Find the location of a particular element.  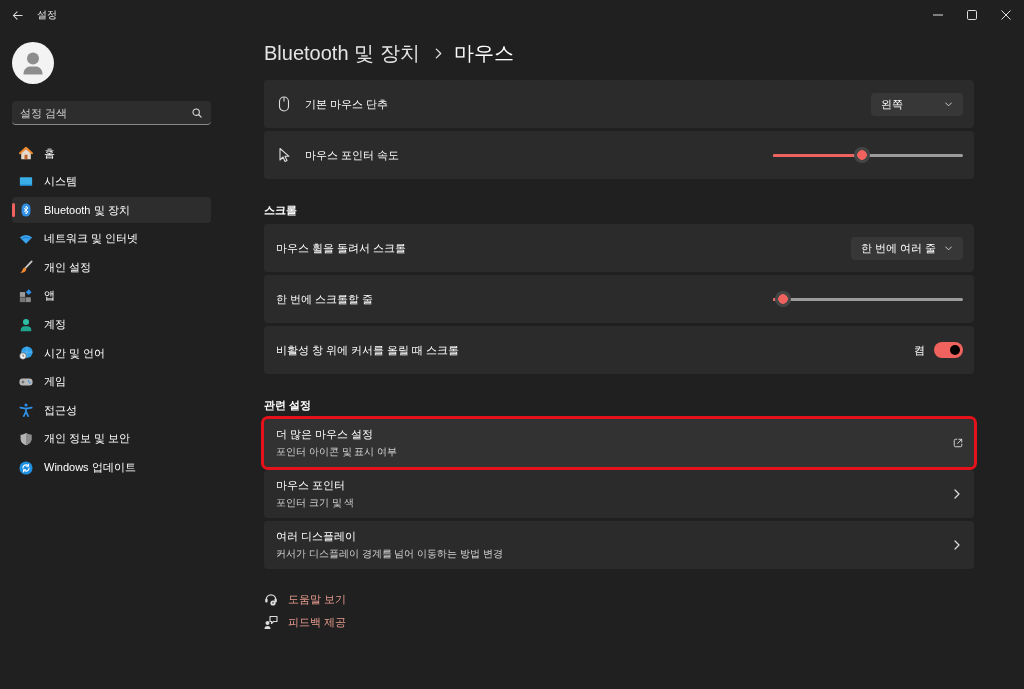

nav-item: 홈 is located at coordinates (111, 153).